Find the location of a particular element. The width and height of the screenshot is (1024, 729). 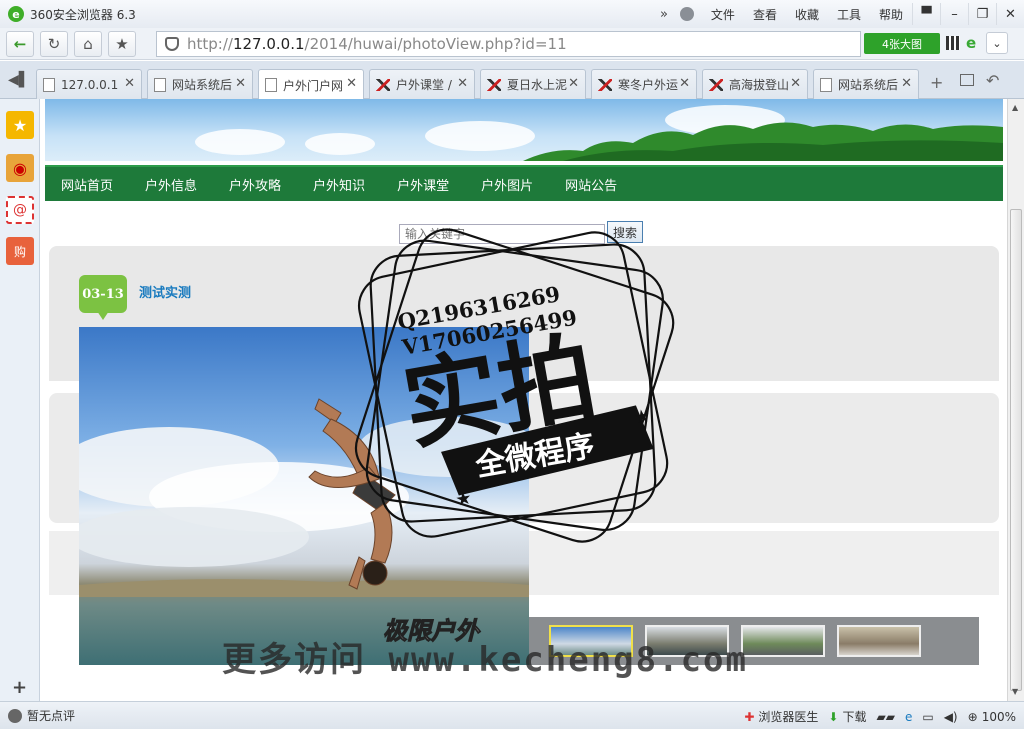

back-arrow-icon: ← is located at coordinates (20, 43).